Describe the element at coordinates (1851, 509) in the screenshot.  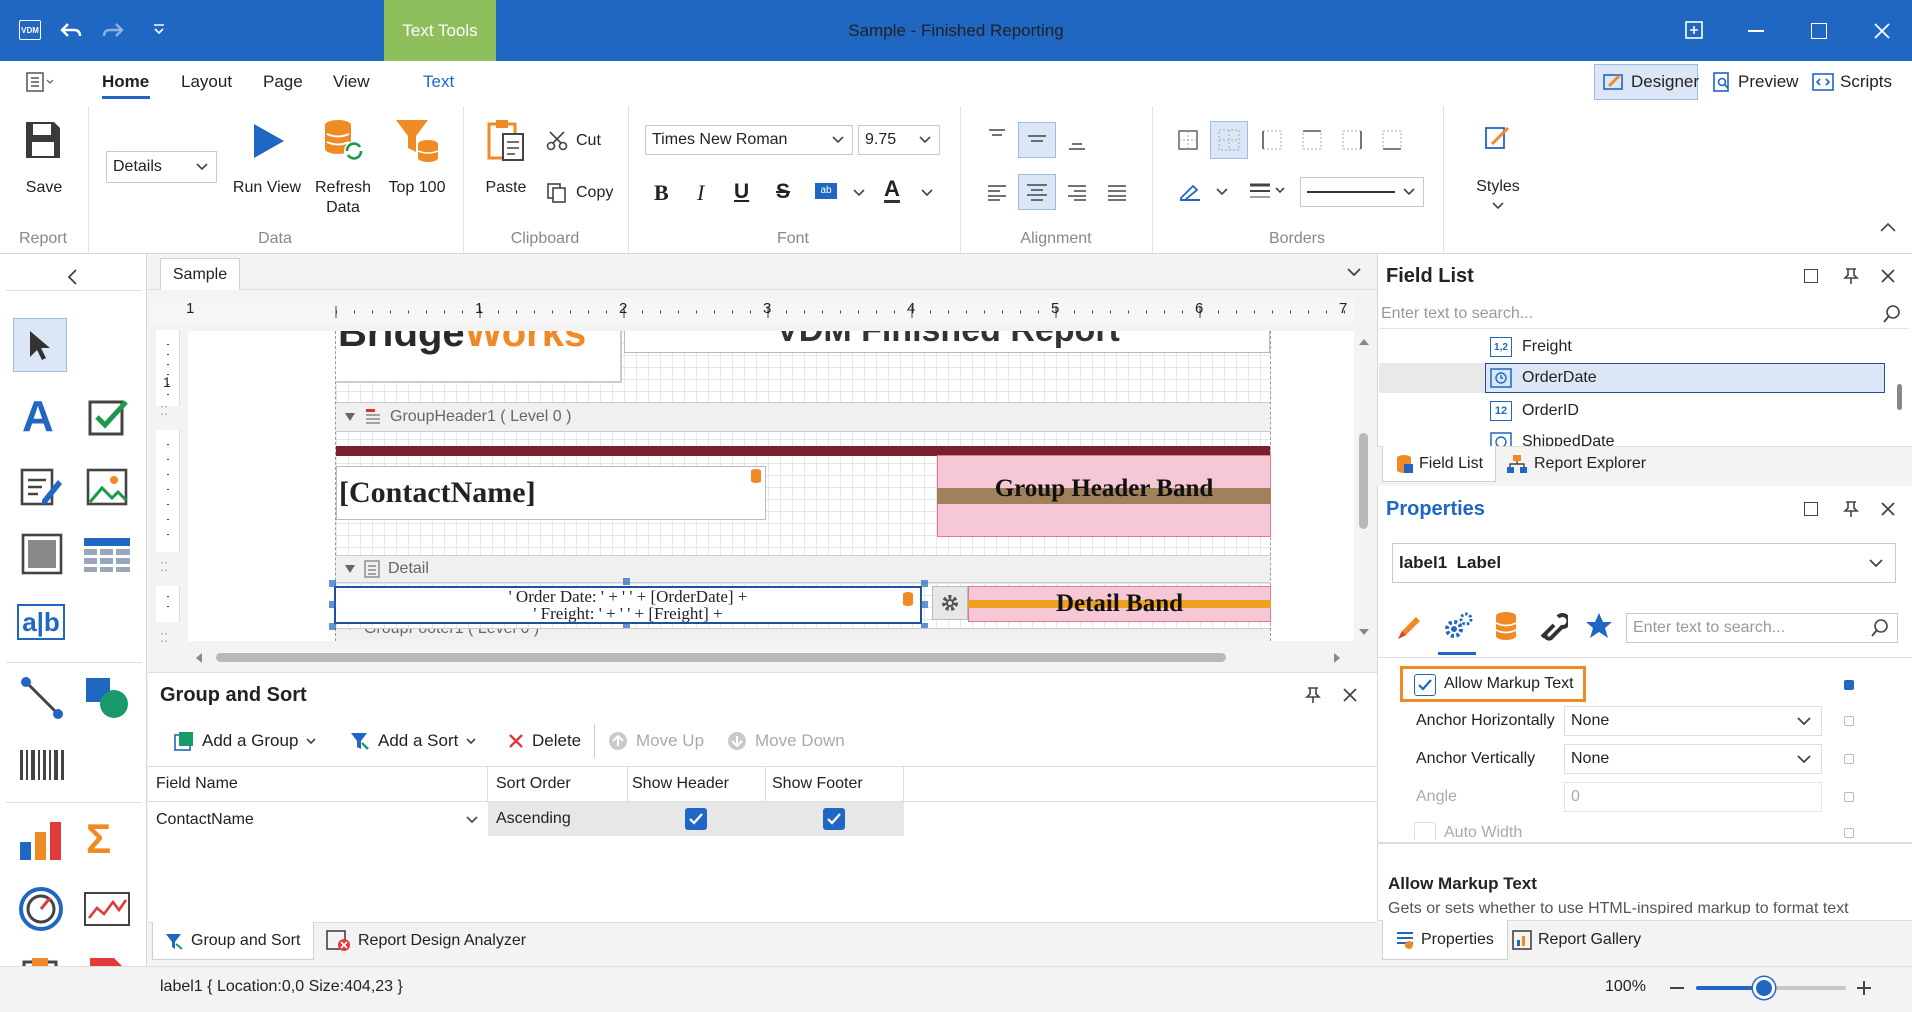
I see `pin-icon` at that location.